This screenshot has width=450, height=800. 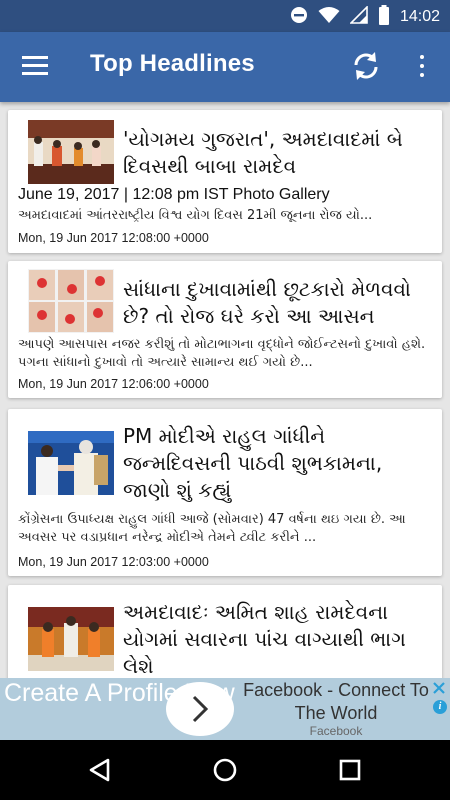 What do you see at coordinates (419, 16) in the screenshot?
I see `status-time: 14:02` at bounding box center [419, 16].